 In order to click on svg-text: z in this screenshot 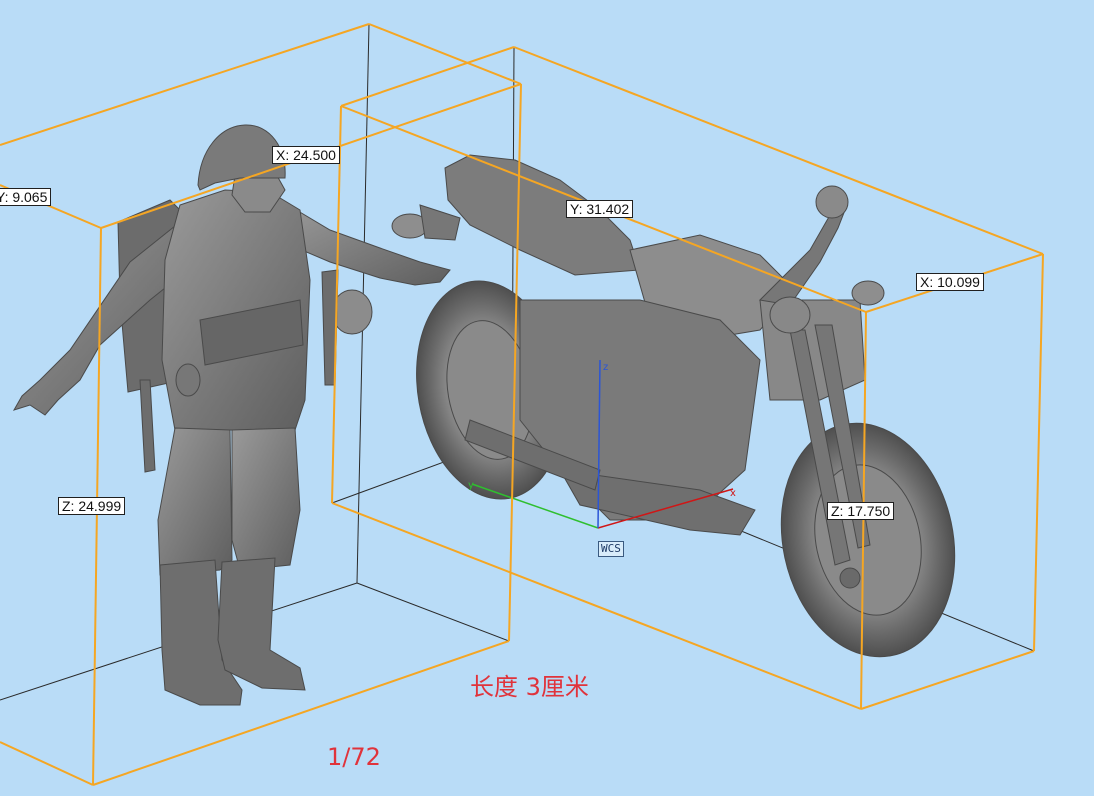, I will do `click(605, 367)`.